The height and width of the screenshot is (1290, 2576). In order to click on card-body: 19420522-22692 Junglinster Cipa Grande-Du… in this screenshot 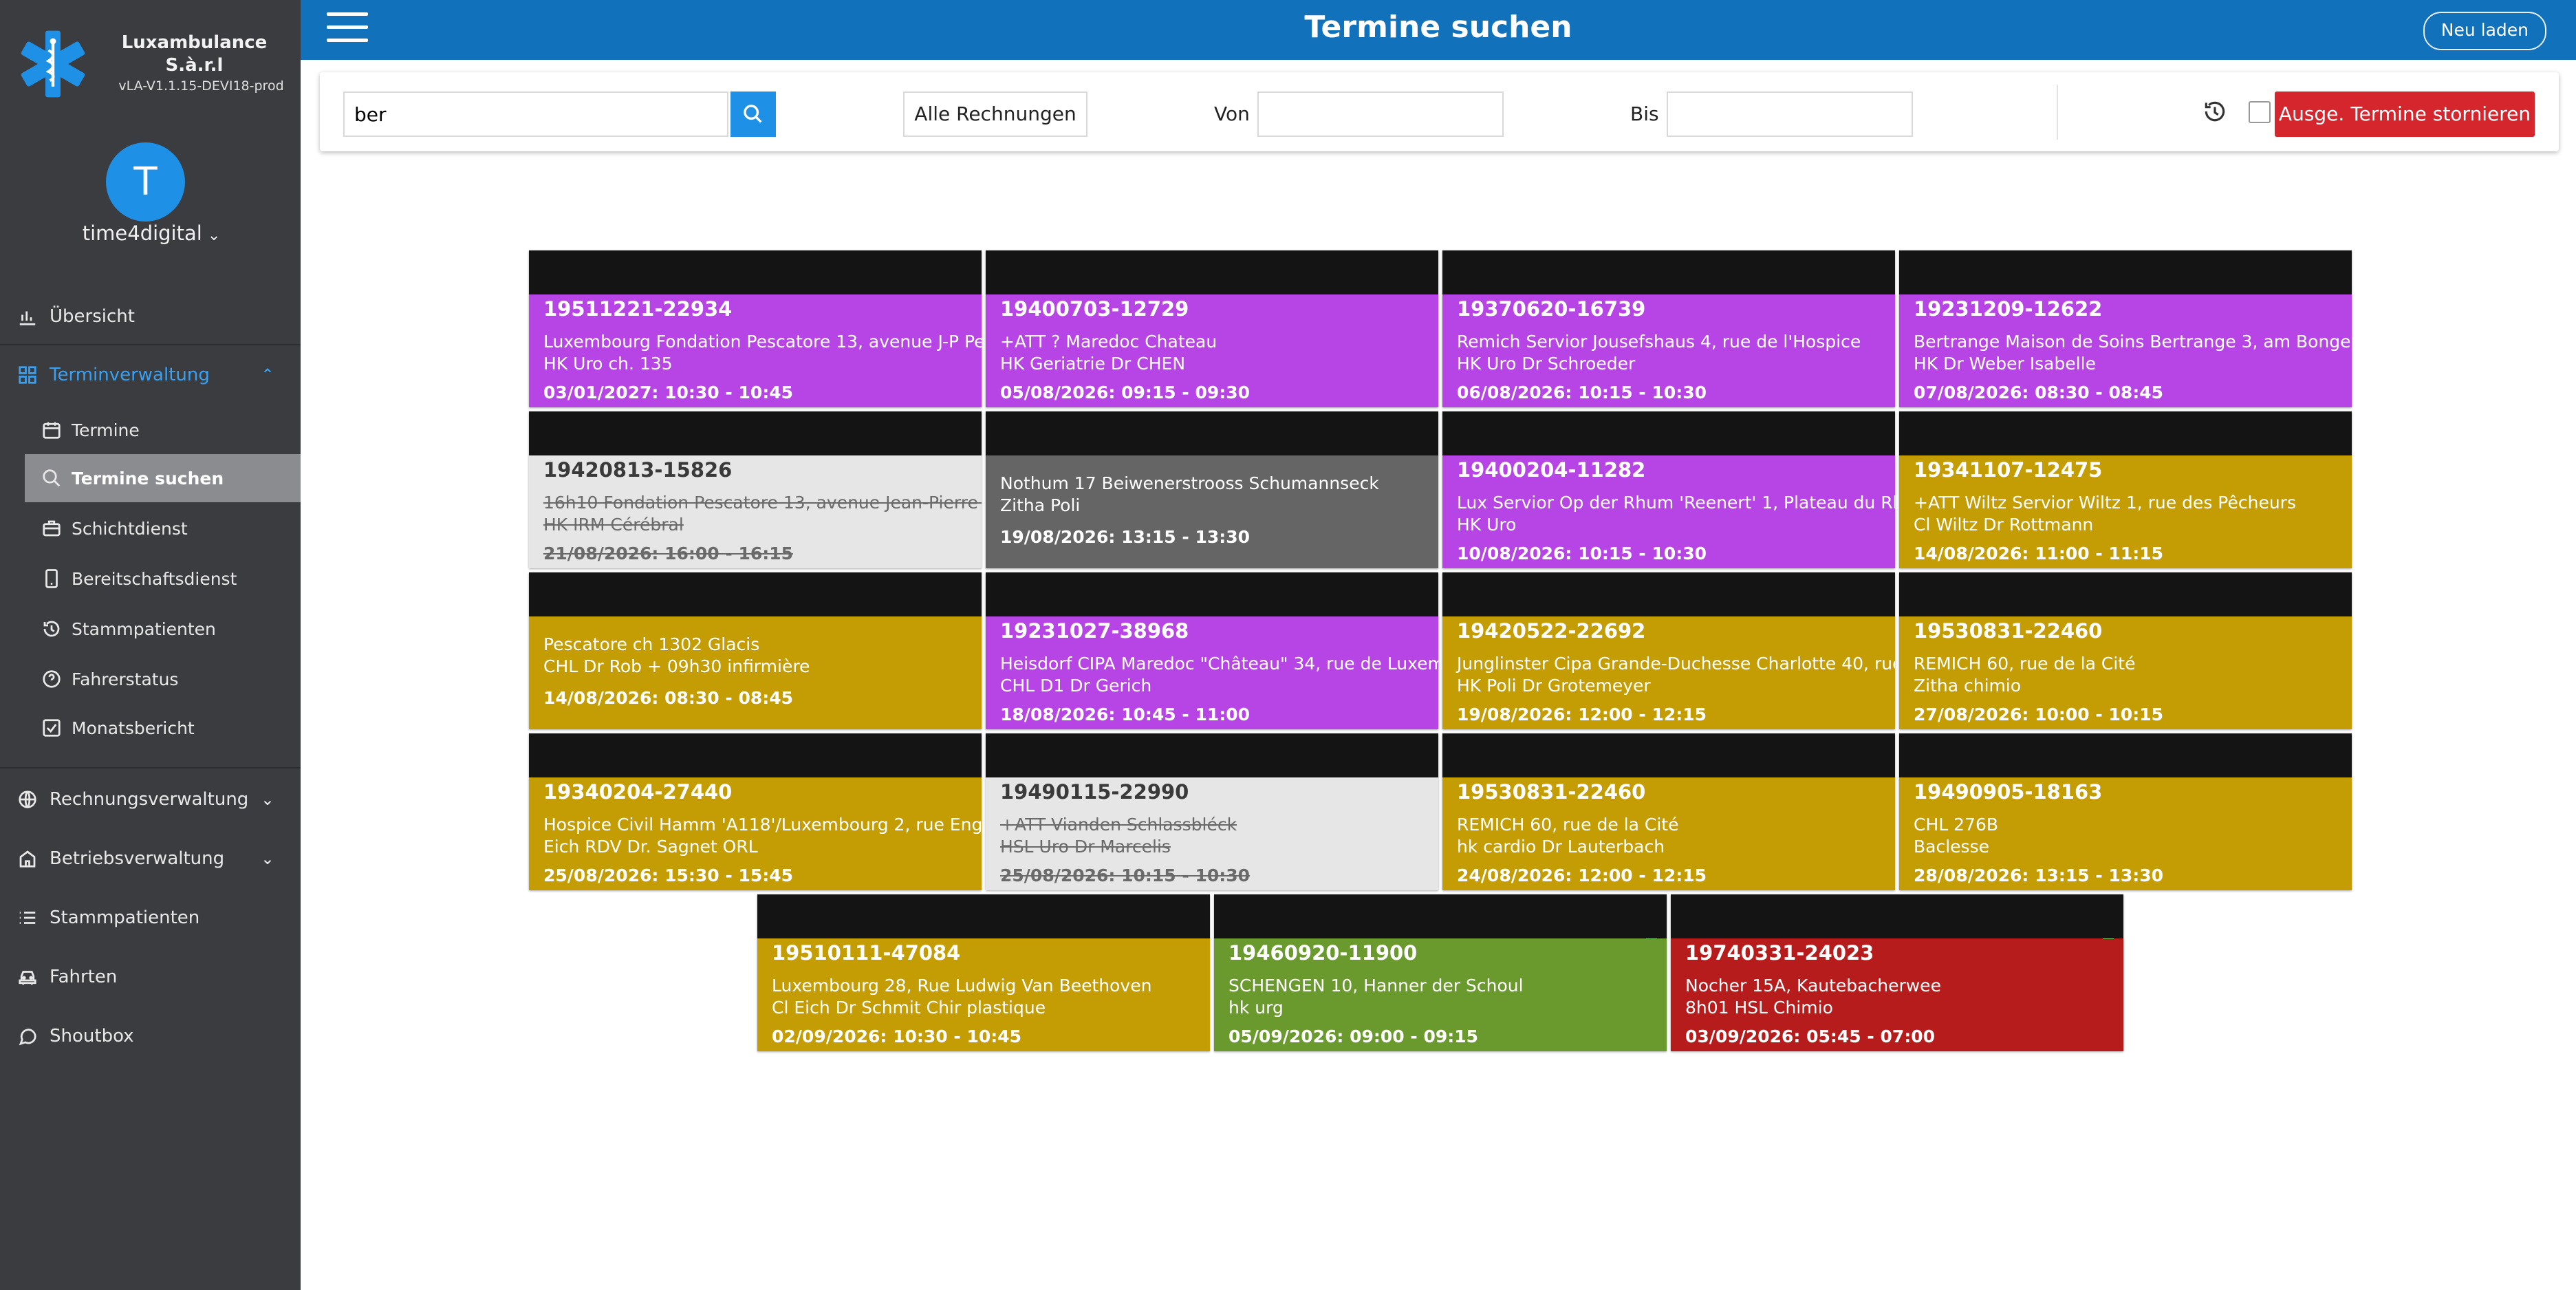, I will do `click(1668, 672)`.